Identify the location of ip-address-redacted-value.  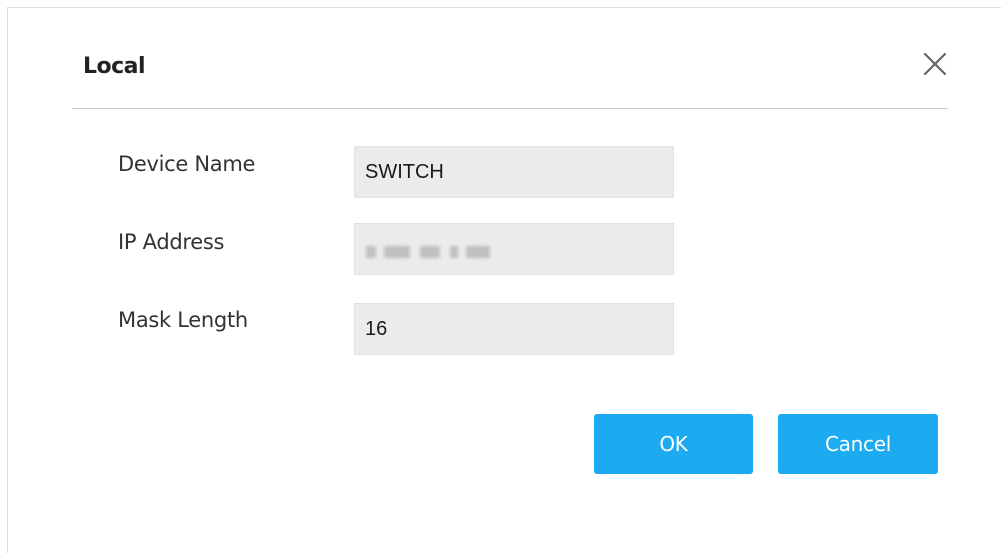
(466, 252).